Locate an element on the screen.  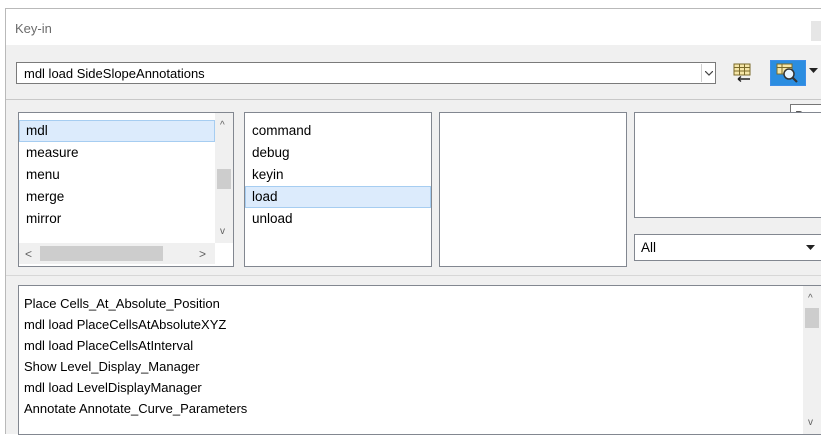
list-item: keyin is located at coordinates (338, 175).